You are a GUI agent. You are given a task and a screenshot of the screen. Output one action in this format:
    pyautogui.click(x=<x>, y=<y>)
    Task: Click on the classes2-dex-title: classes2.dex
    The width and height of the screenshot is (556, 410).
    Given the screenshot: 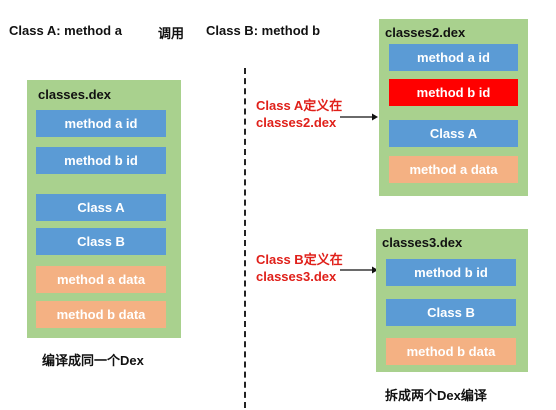 What is the action you would take?
    pyautogui.click(x=425, y=32)
    